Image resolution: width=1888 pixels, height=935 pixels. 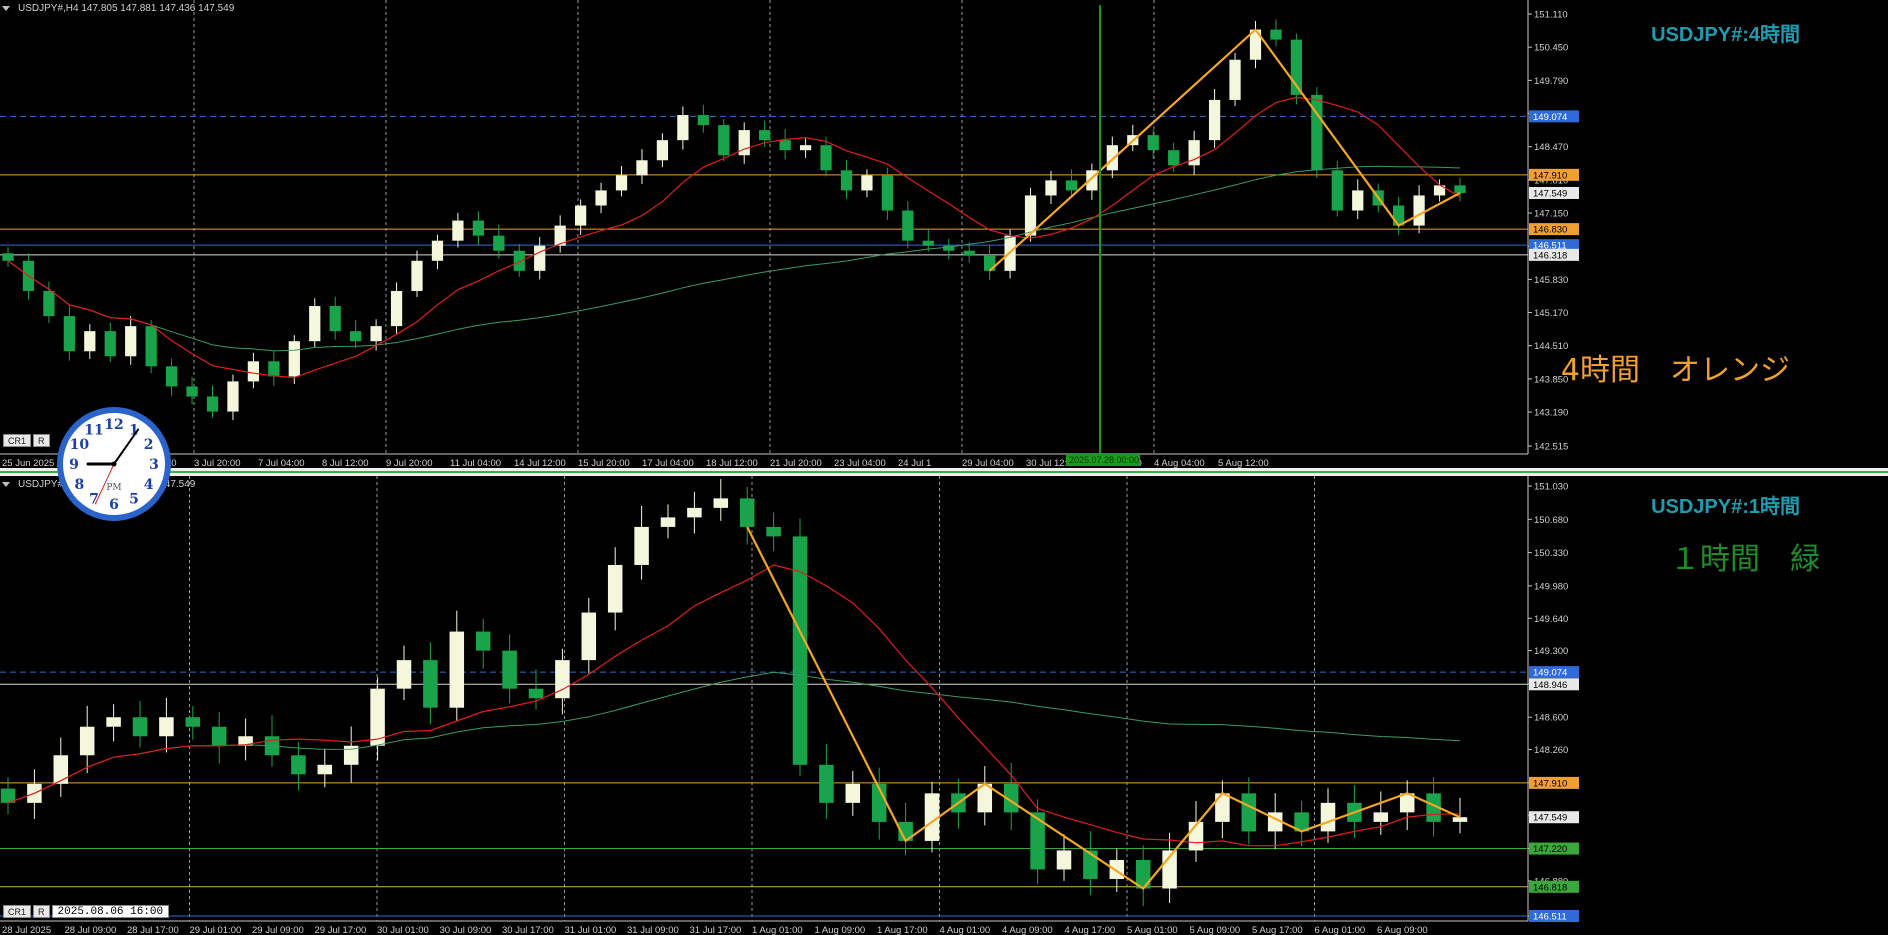 What do you see at coordinates (475, 463) in the screenshot?
I see `x-tick-label: 11 Jul 04:00` at bounding box center [475, 463].